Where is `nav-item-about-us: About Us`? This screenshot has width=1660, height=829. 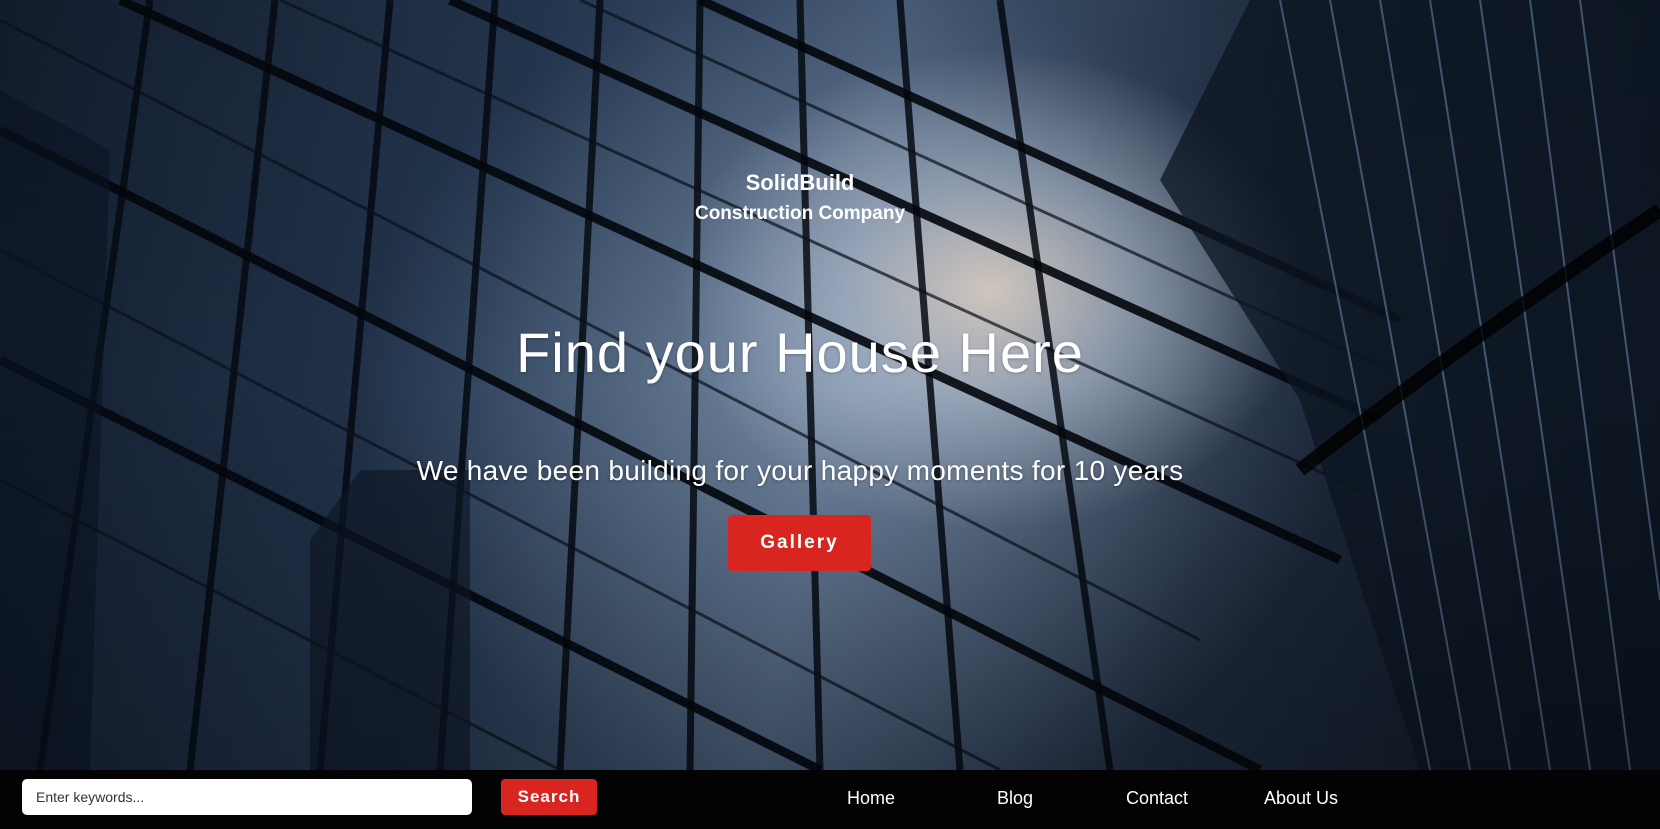
nav-item-about-us: About Us is located at coordinates (1301, 798).